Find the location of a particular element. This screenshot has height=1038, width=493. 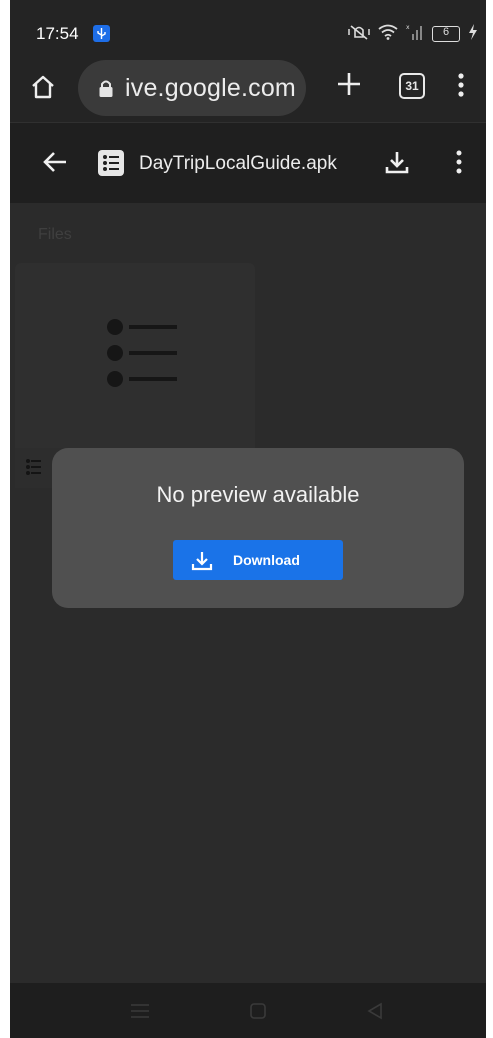

recents-menu-icon is located at coordinates (140, 1013).